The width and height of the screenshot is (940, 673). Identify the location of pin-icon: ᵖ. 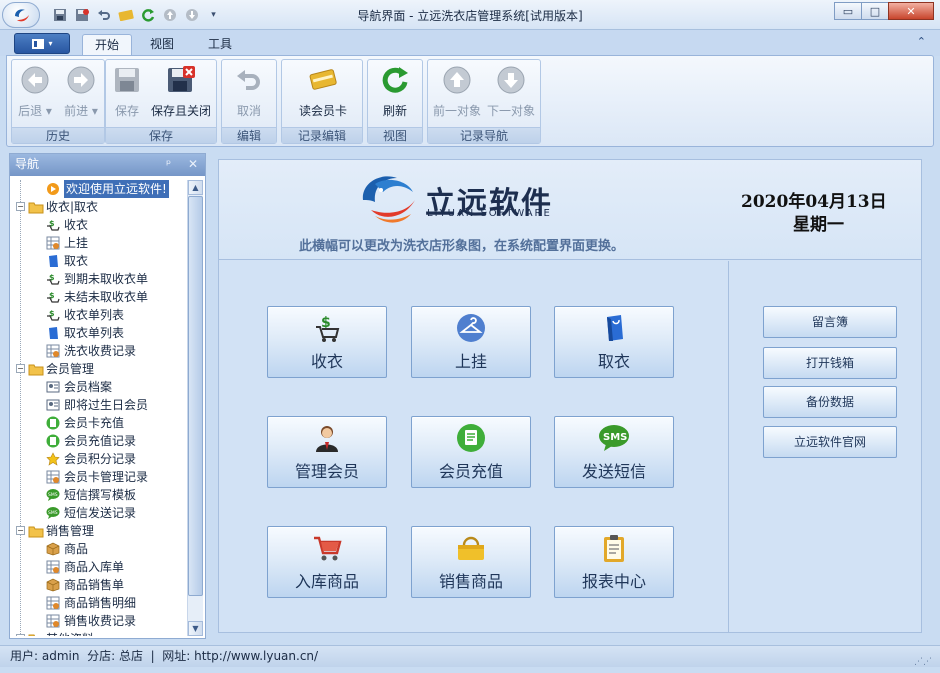
(168, 164).